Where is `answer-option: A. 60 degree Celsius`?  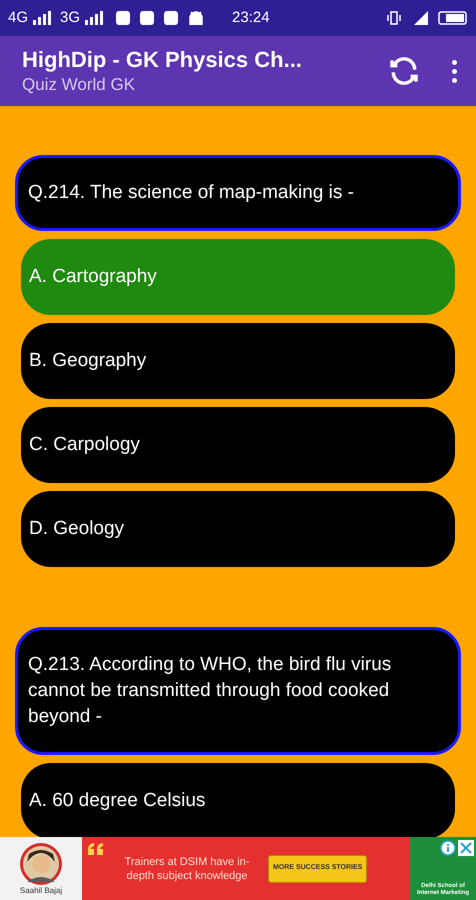 answer-option: A. 60 degree Celsius is located at coordinates (238, 801).